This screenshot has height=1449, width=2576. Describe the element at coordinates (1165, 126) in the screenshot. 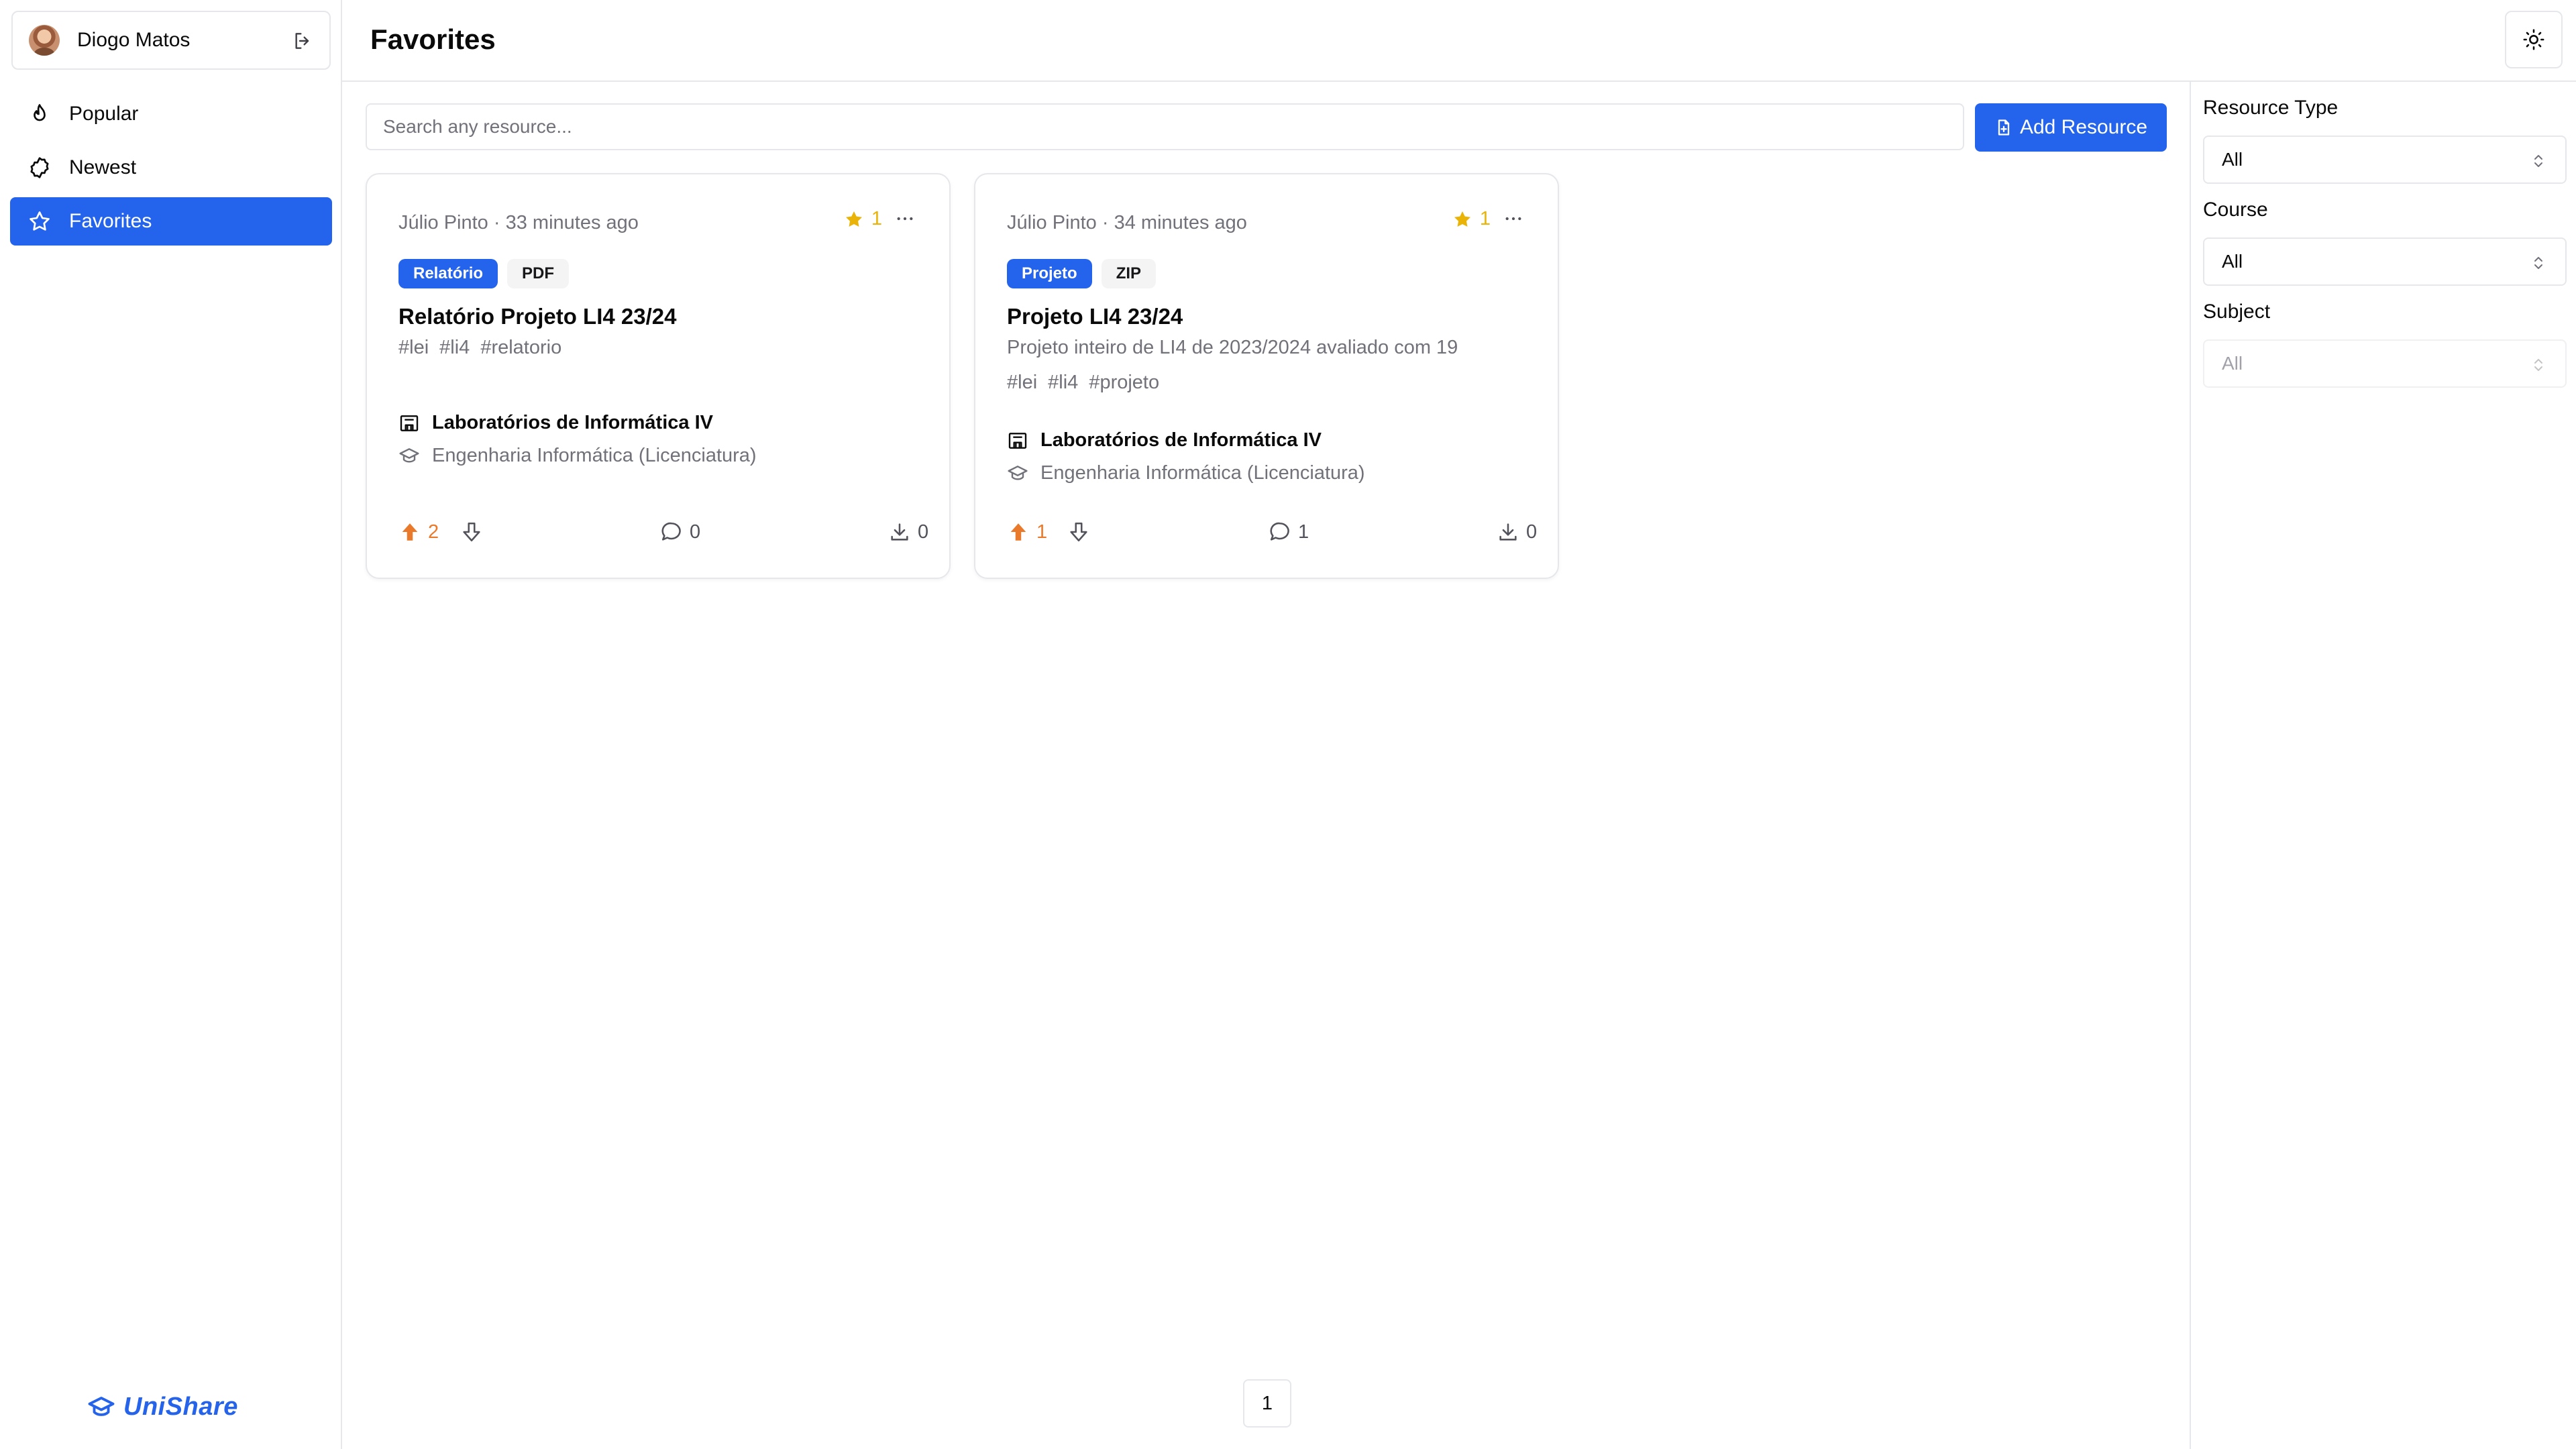

I see `search-input` at that location.